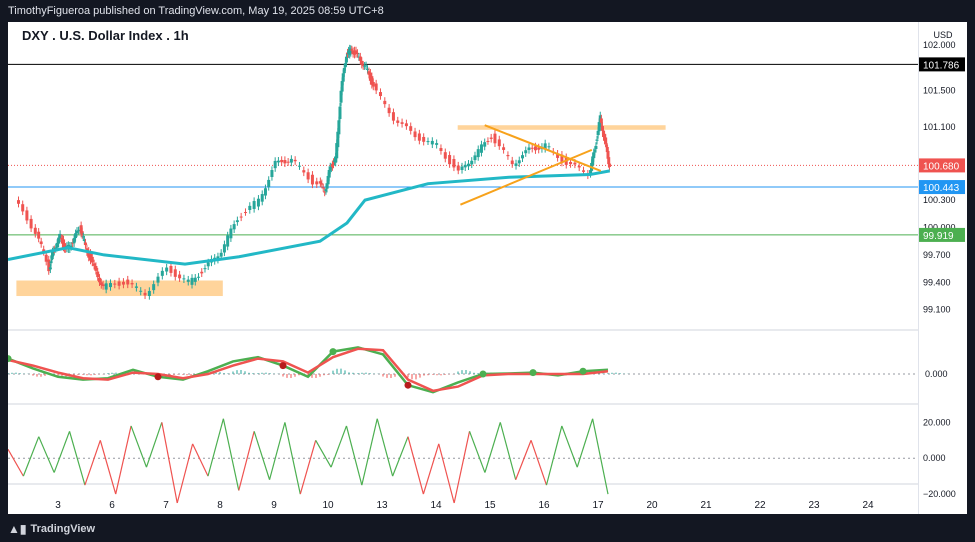 The height and width of the screenshot is (542, 975). Describe the element at coordinates (382, 505) in the screenshot. I see `x-tick-label: 13` at that location.